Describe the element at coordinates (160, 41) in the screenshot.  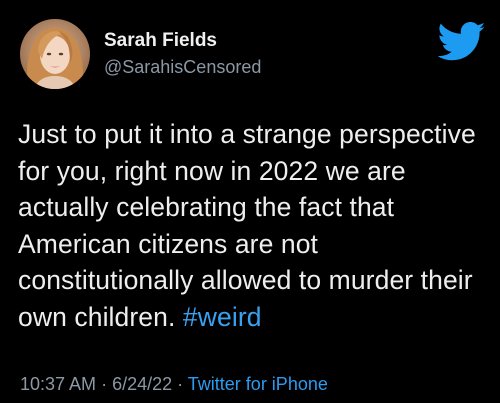
I see `display-name: Sarah Fields` at that location.